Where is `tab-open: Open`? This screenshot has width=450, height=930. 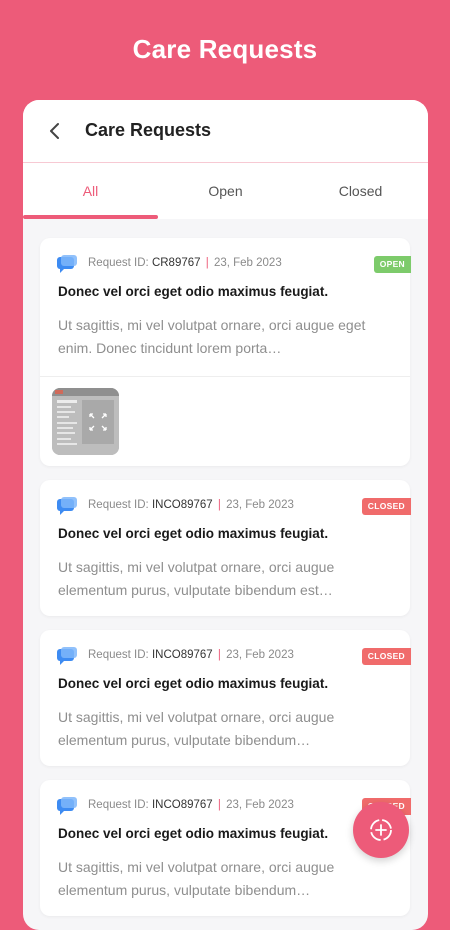
tab-open: Open is located at coordinates (225, 191).